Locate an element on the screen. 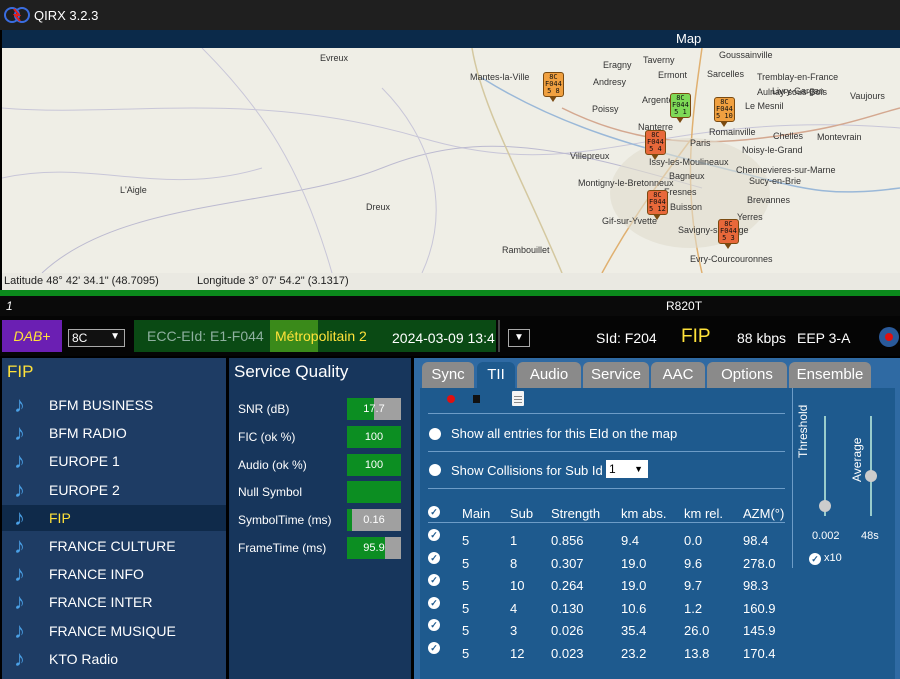 Image resolution: width=900 pixels, height=679 pixels. tab-options: Options is located at coordinates (747, 375).